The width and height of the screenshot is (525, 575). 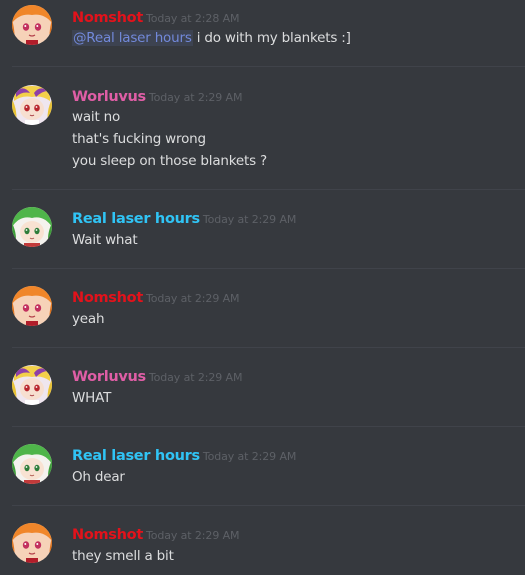 What do you see at coordinates (123, 556) in the screenshot?
I see `message-text: they smell a bit` at bounding box center [123, 556].